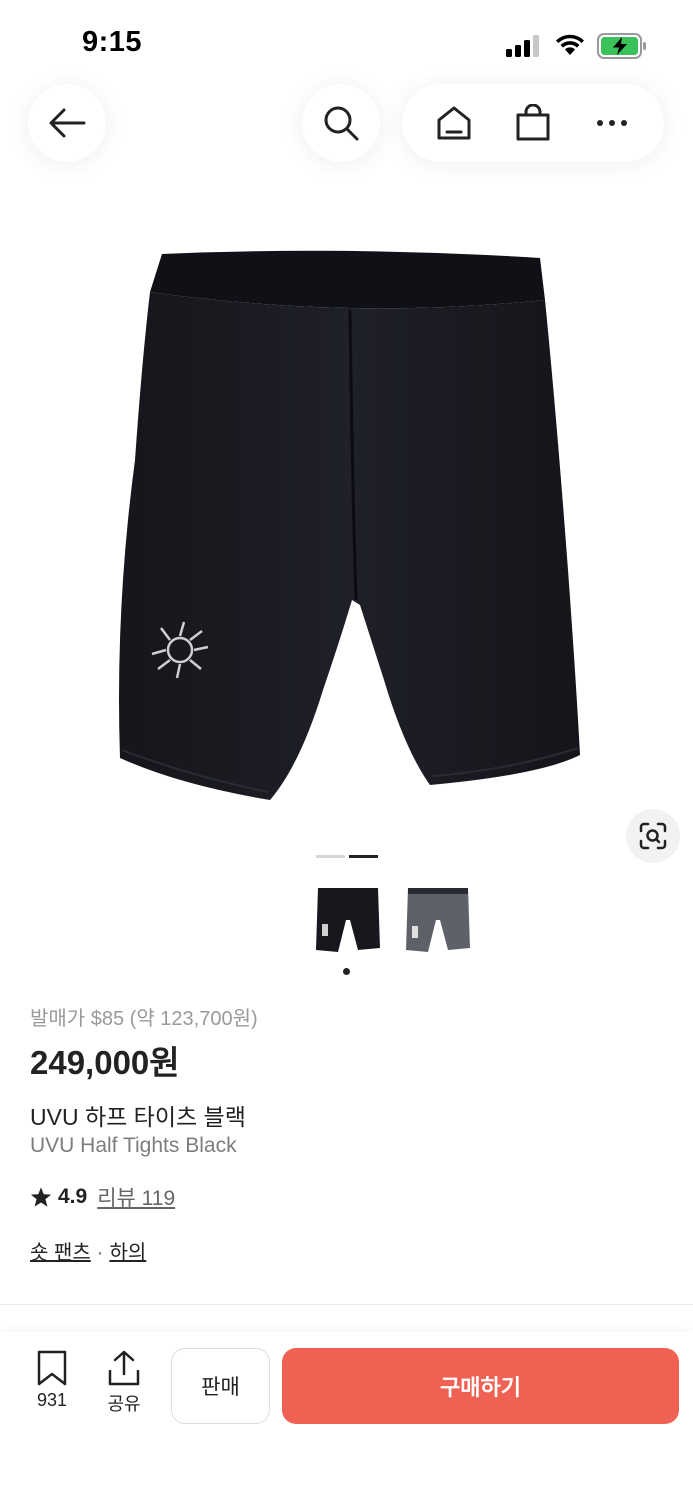 This screenshot has height=1500, width=693. I want to click on shopping-bag-button, so click(533, 123).